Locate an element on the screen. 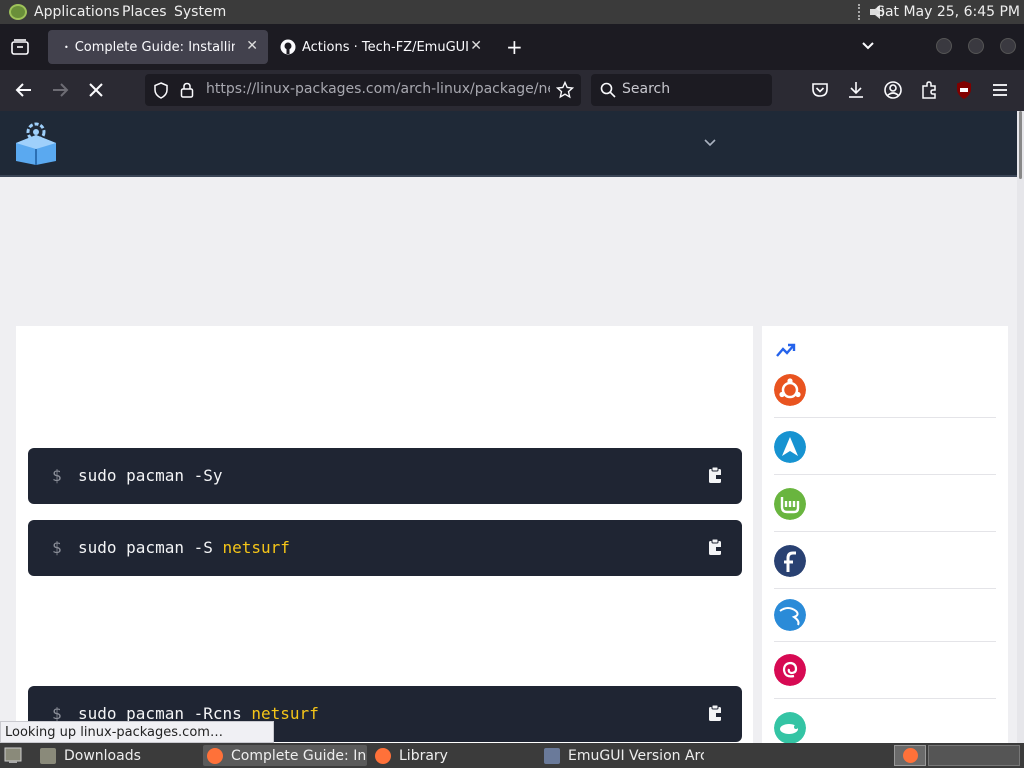  fedora-icon is located at coordinates (790, 561).